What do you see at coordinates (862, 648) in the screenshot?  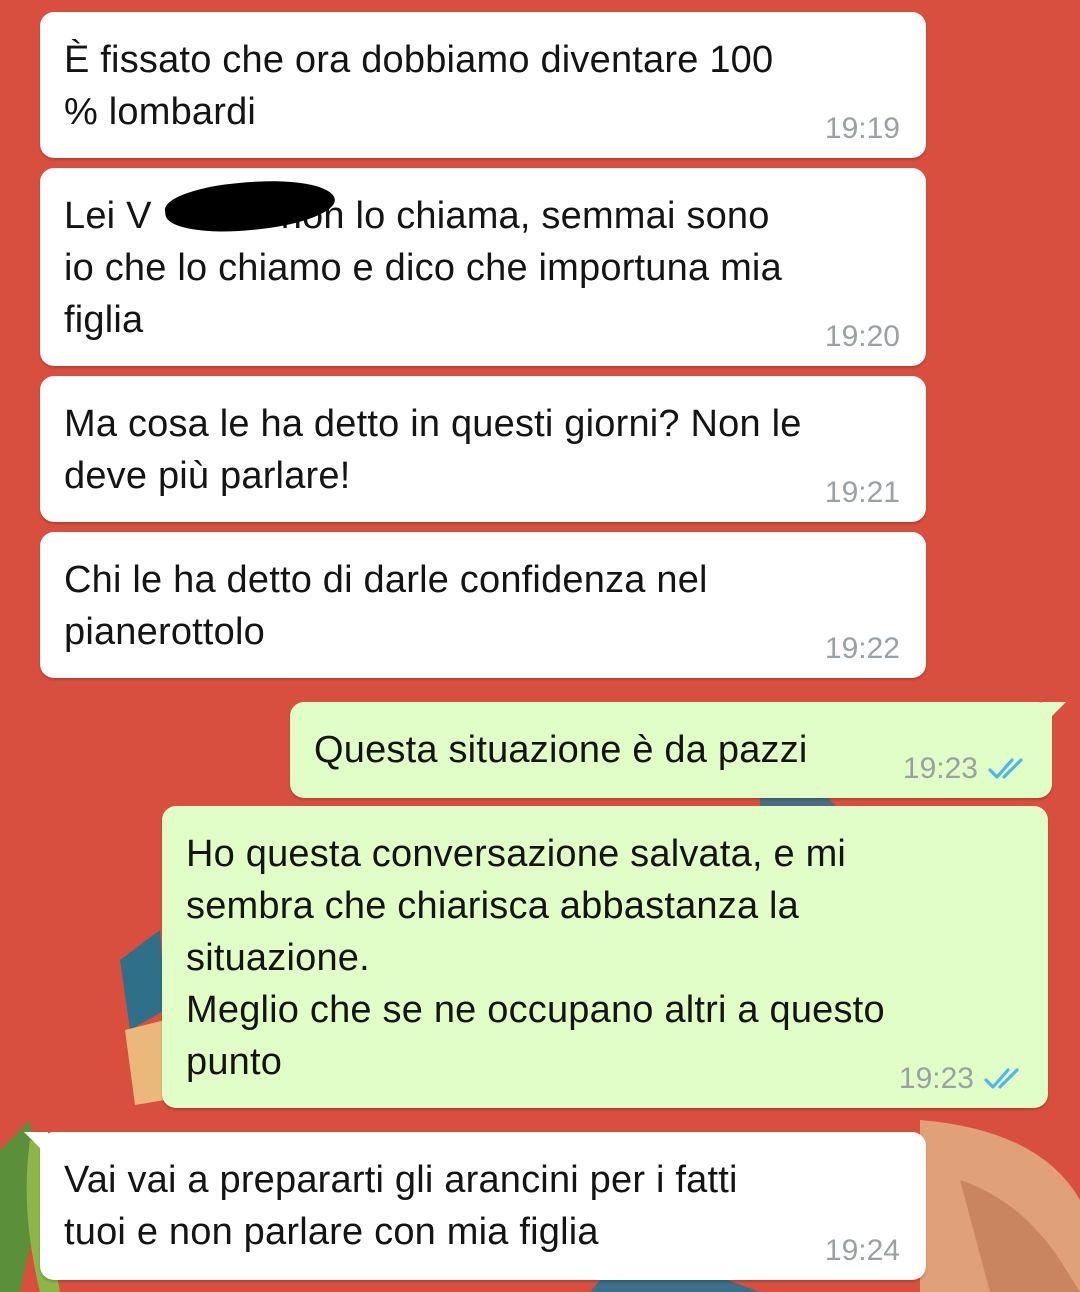 I see `message-time: 19:22` at bounding box center [862, 648].